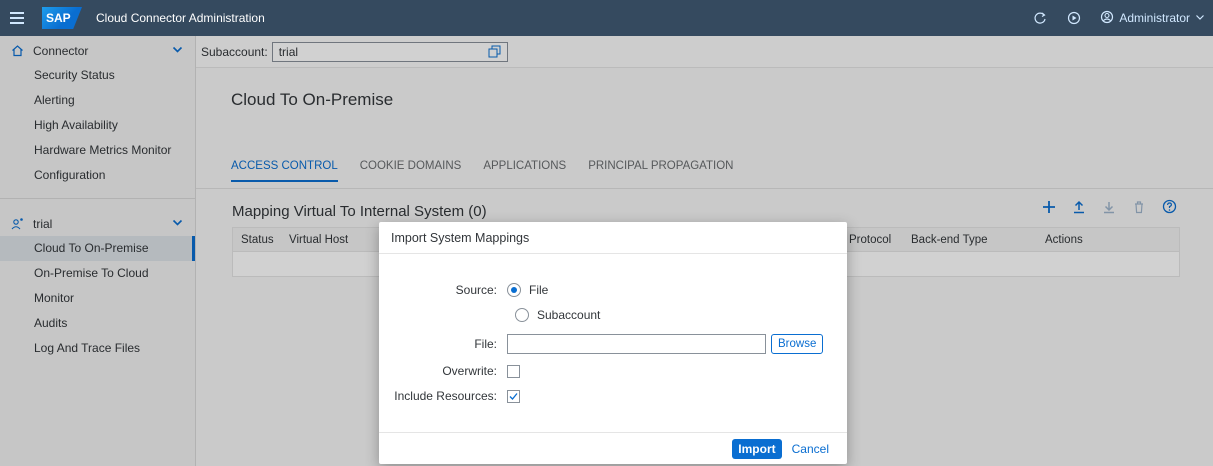 The image size is (1213, 466). What do you see at coordinates (17, 18) in the screenshot?
I see `menu-icon` at bounding box center [17, 18].